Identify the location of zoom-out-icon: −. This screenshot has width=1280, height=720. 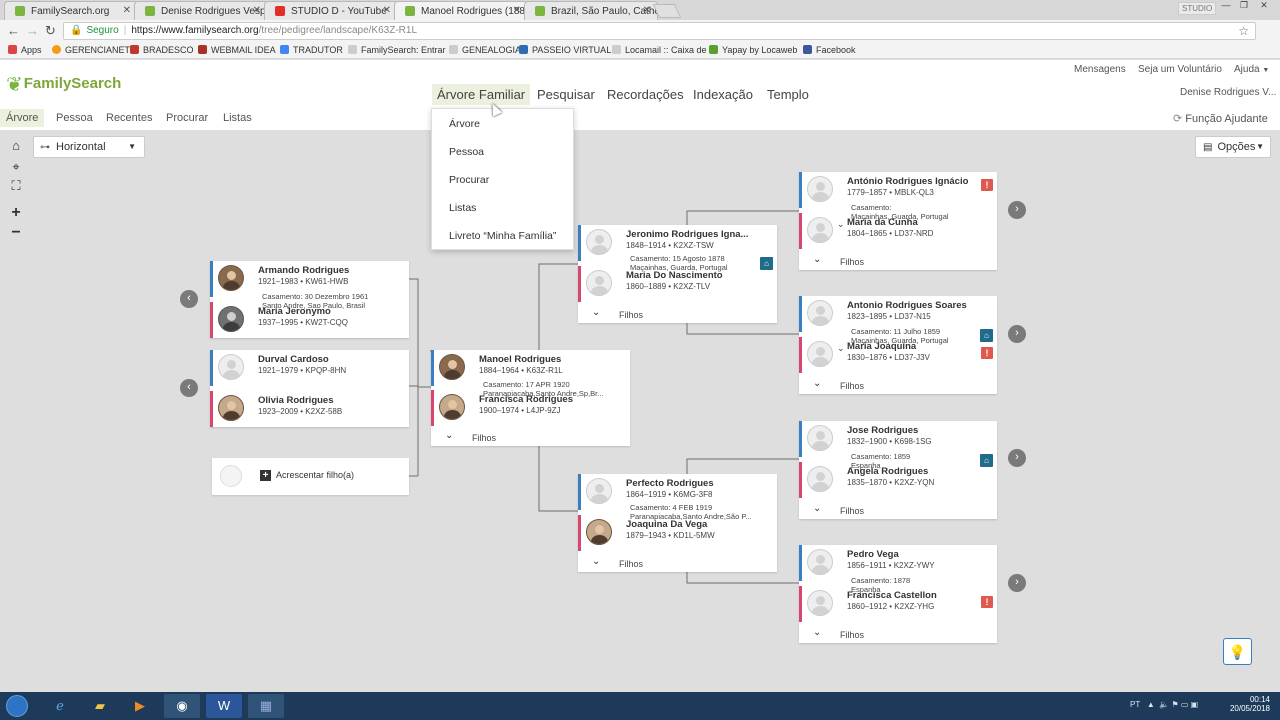
(16, 233).